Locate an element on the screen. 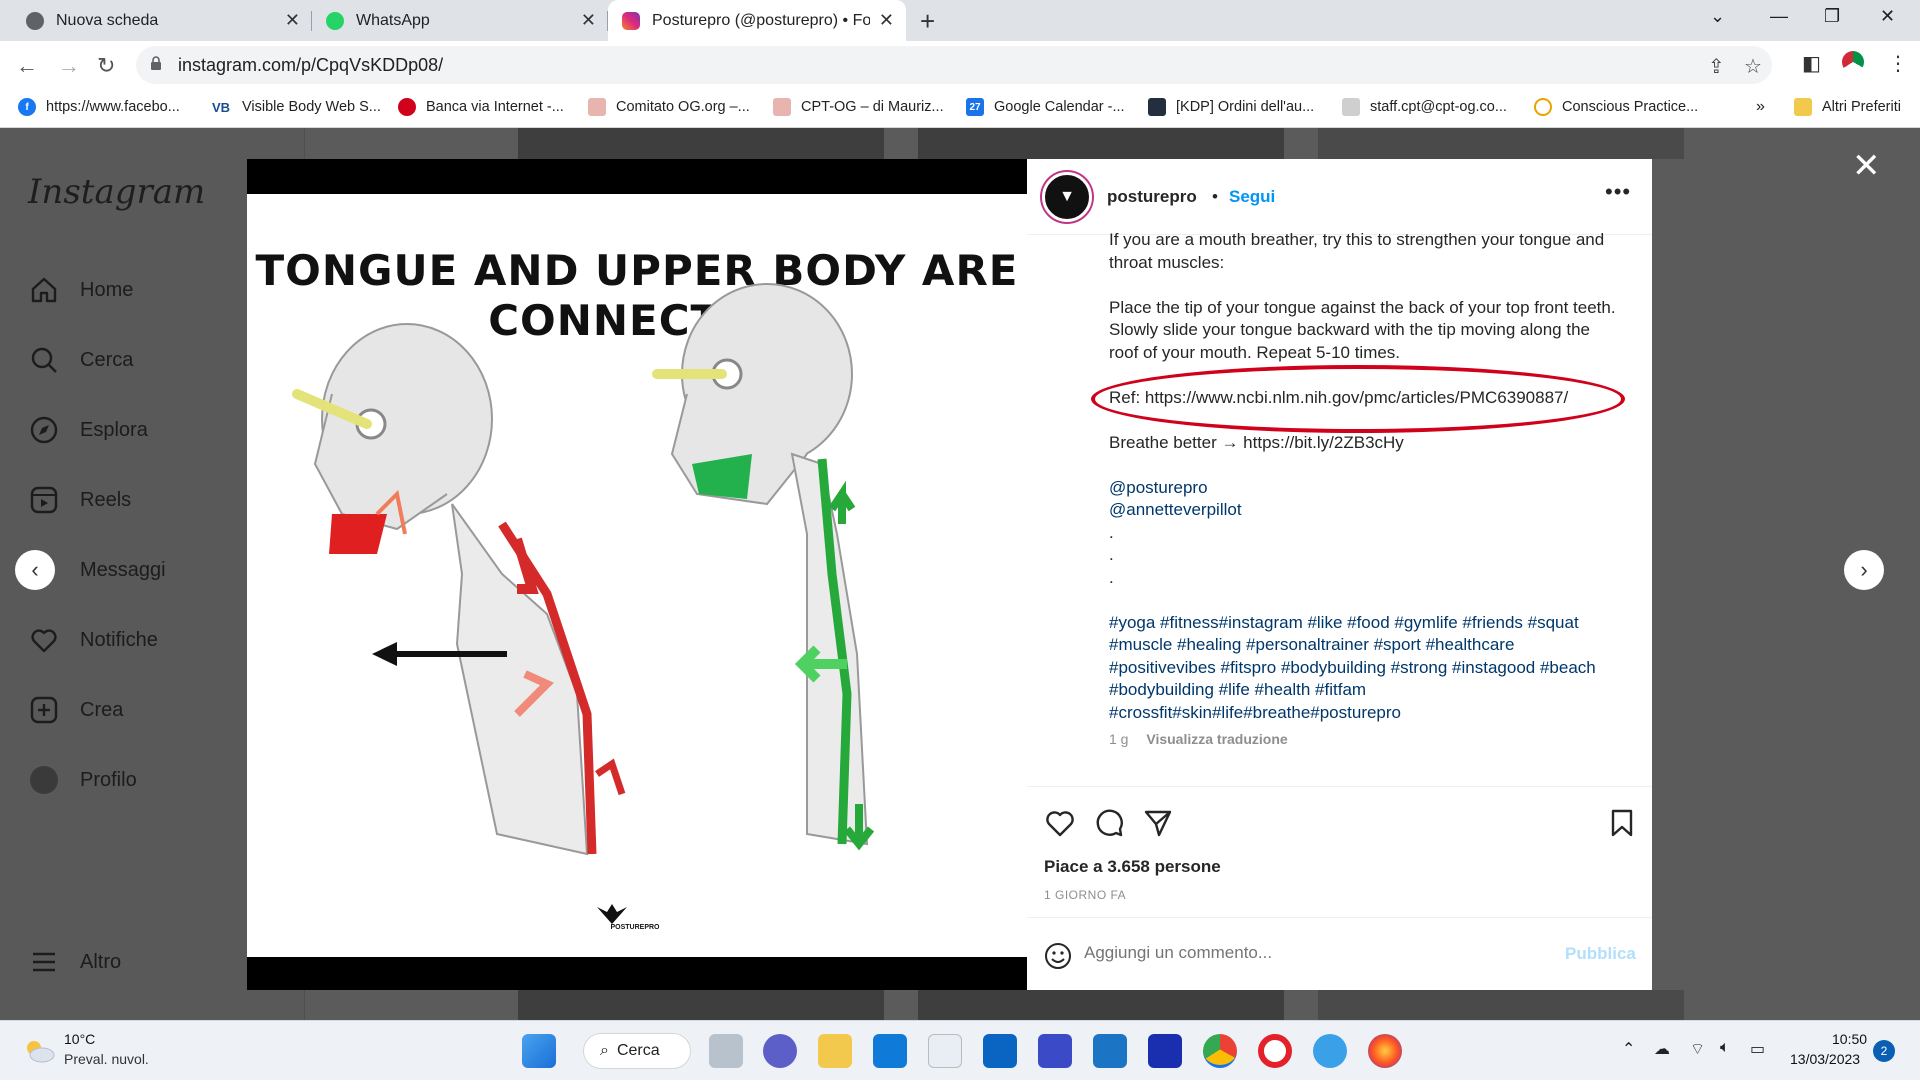 The image size is (1920, 1080). nav-explore: Esplora is located at coordinates (88, 430).